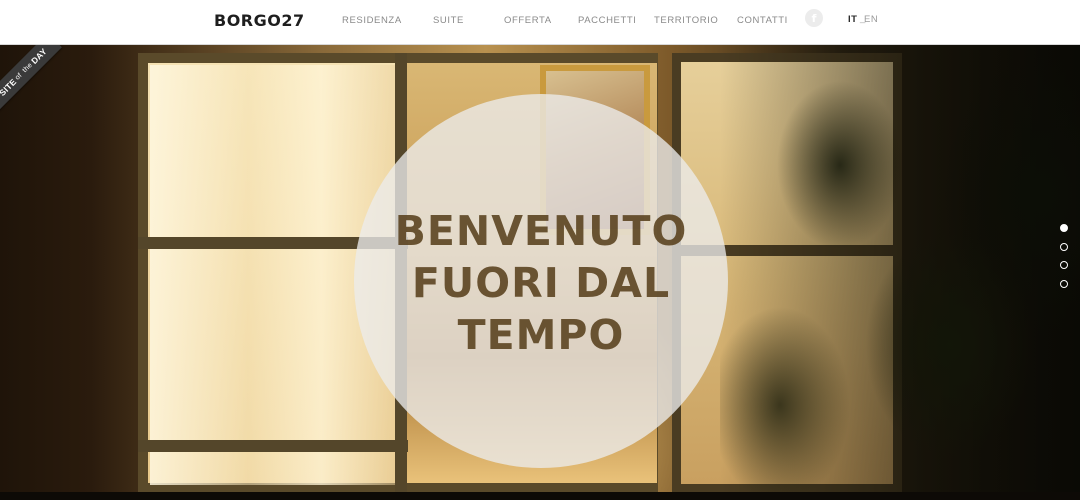  Describe the element at coordinates (259, 20) in the screenshot. I see `site-logo: BORGO27` at that location.